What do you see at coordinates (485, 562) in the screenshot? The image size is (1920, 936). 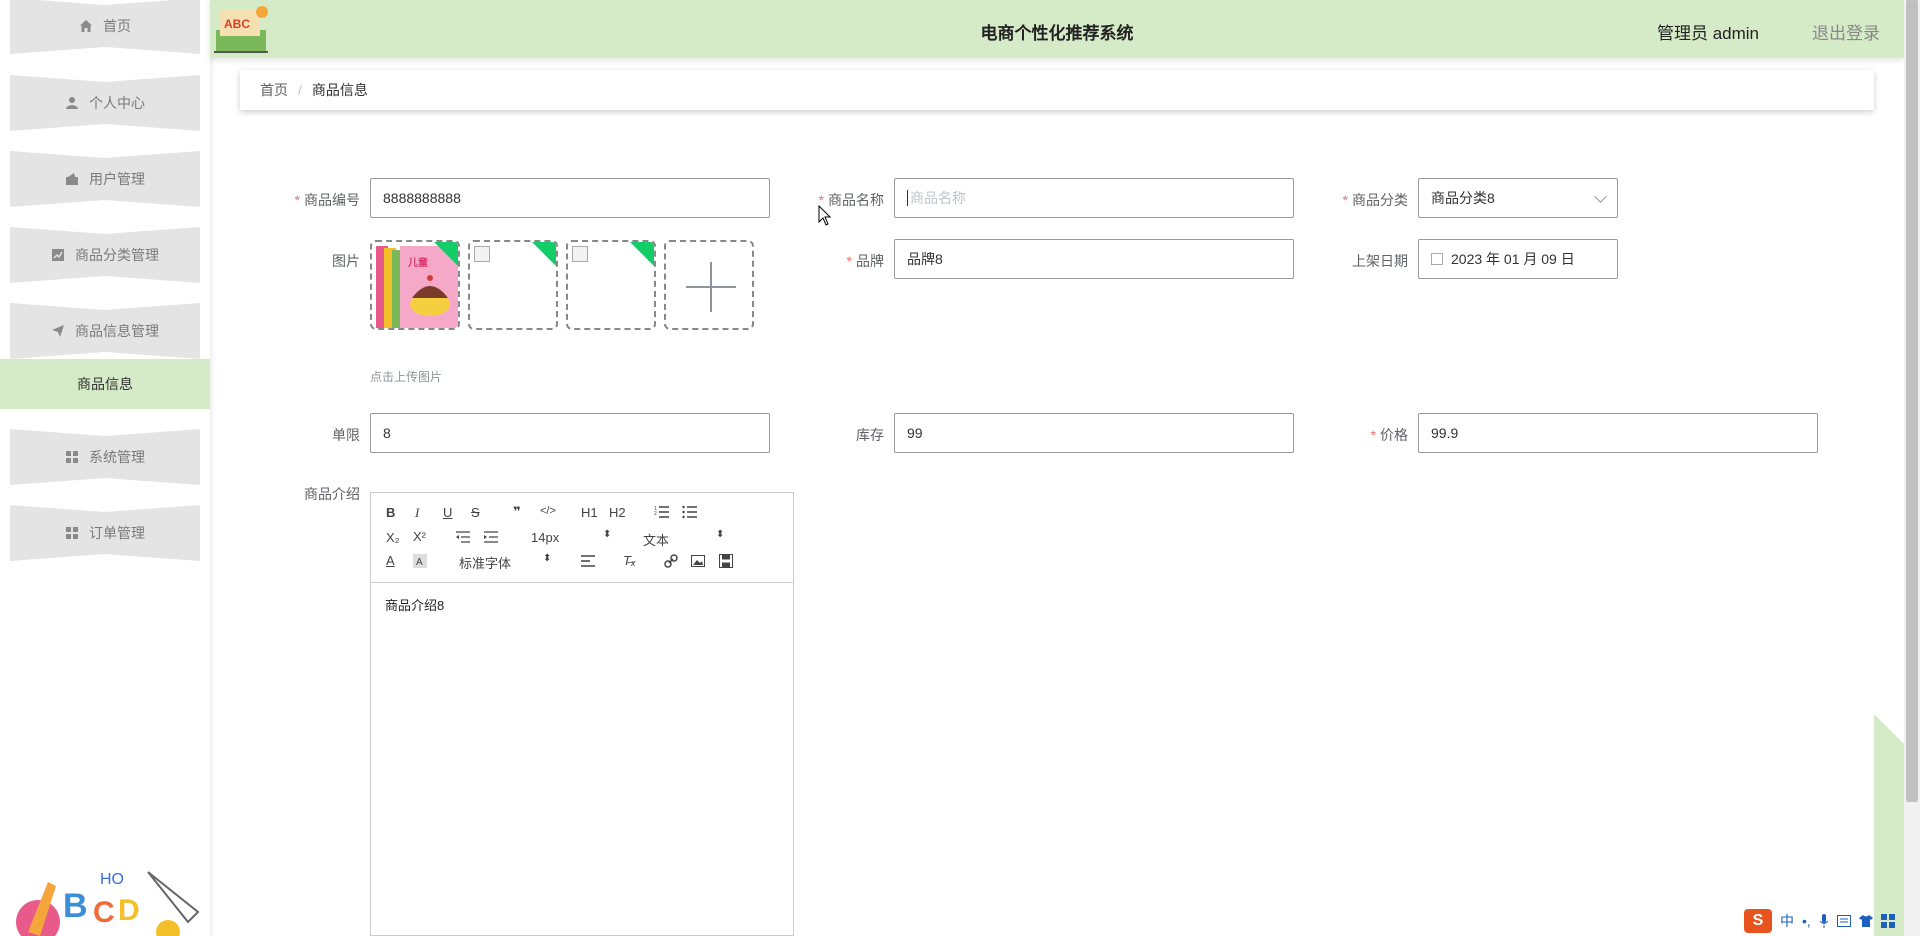 I see `font-family-select: 标准字体` at bounding box center [485, 562].